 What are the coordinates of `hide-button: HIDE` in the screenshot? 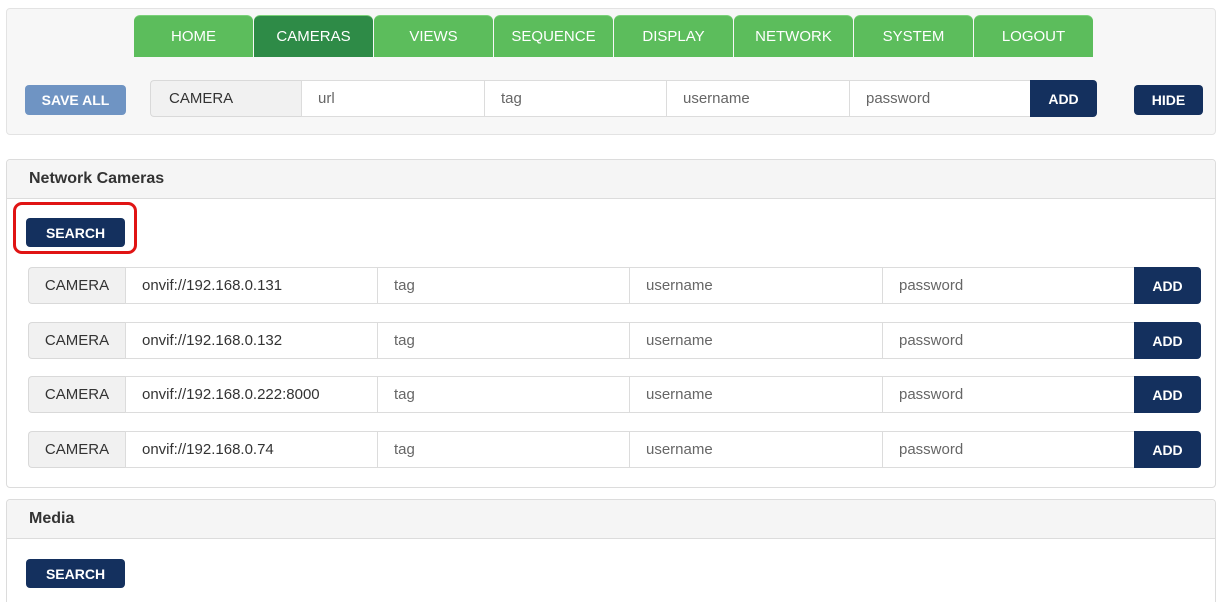 It's located at (1168, 100).